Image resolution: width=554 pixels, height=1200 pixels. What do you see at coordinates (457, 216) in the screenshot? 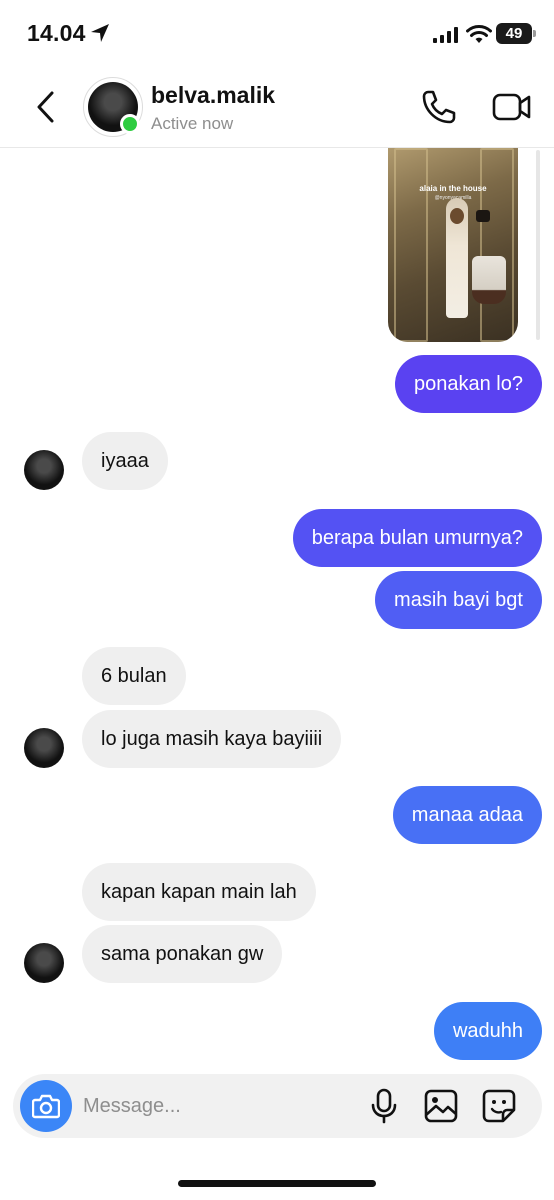
I see `media-person-head` at bounding box center [457, 216].